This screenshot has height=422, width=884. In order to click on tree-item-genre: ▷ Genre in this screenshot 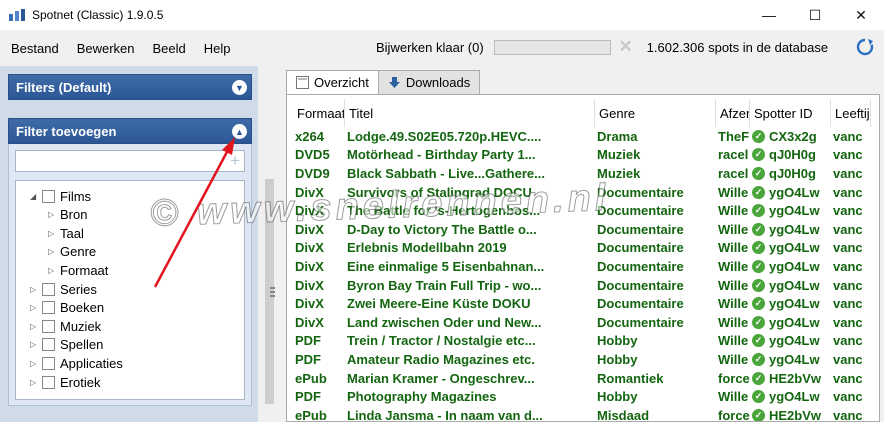, I will do `click(72, 252)`.